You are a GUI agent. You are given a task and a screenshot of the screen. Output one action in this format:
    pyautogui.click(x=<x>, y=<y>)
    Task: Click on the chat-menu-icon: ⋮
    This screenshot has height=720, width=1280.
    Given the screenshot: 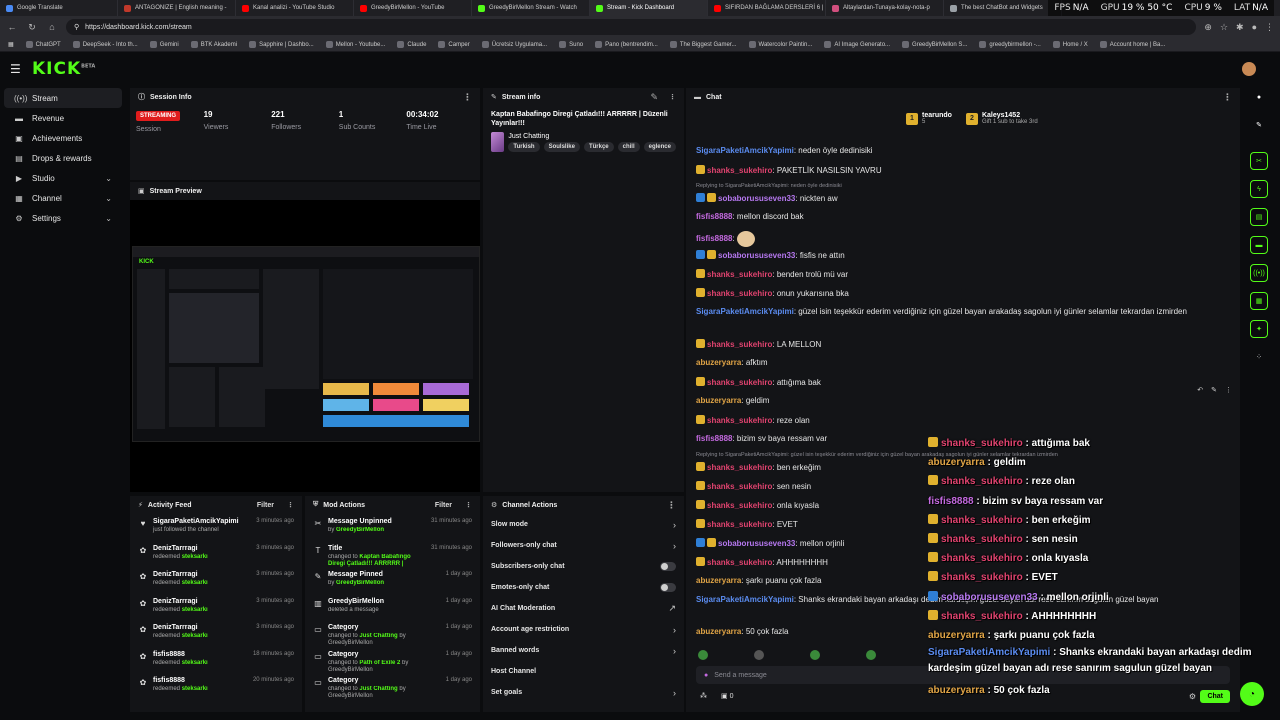 What is the action you would take?
    pyautogui.click(x=1227, y=97)
    